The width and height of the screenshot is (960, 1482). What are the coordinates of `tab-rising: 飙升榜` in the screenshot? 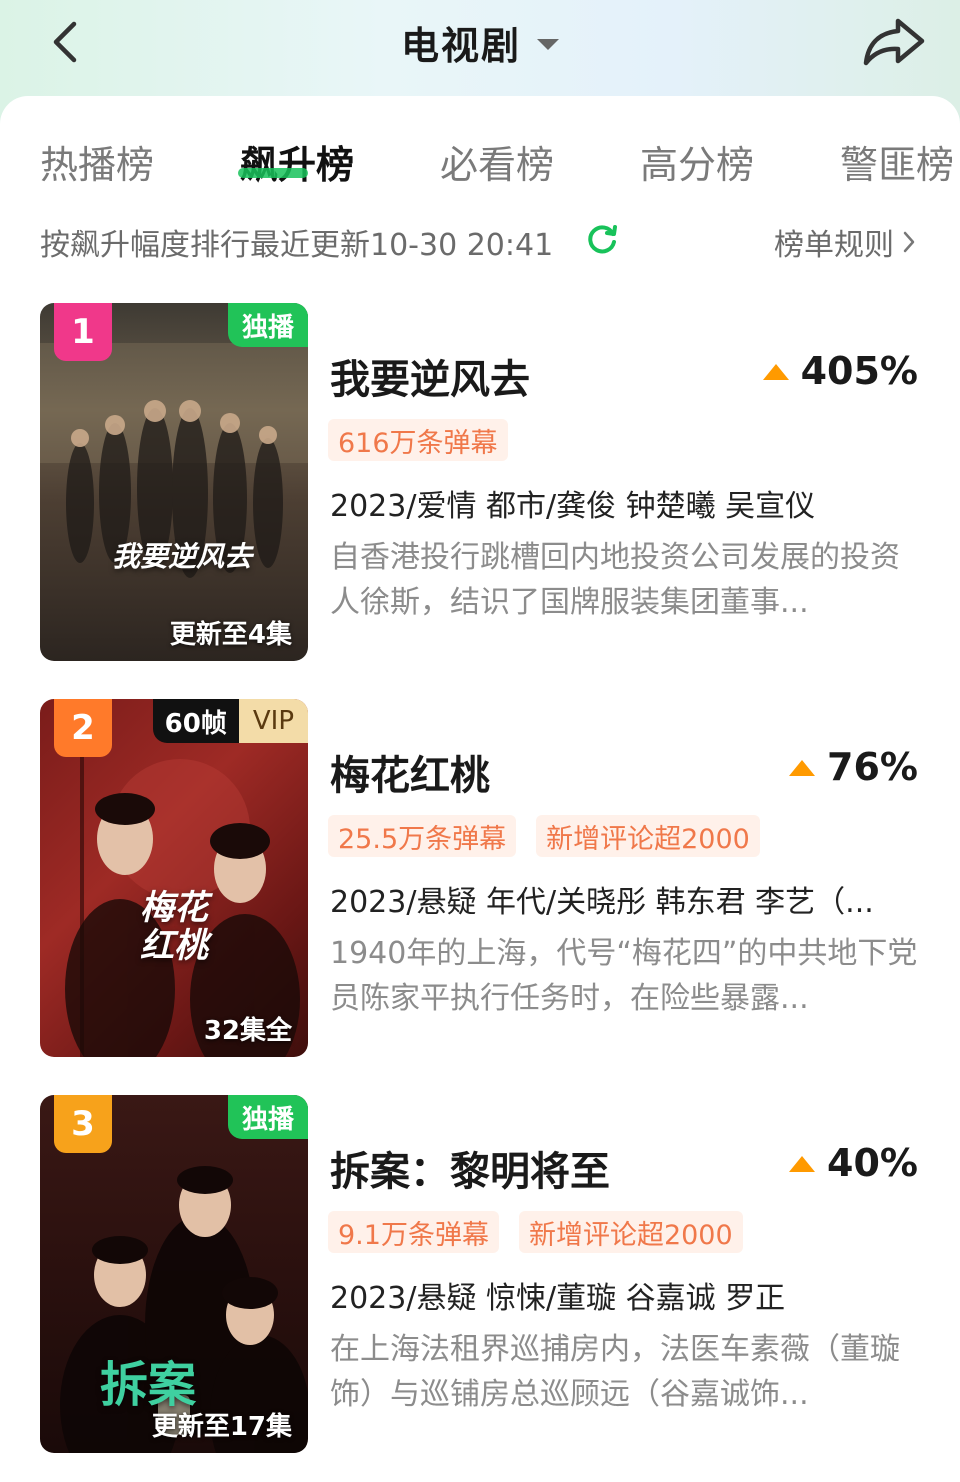 It's located at (297, 161).